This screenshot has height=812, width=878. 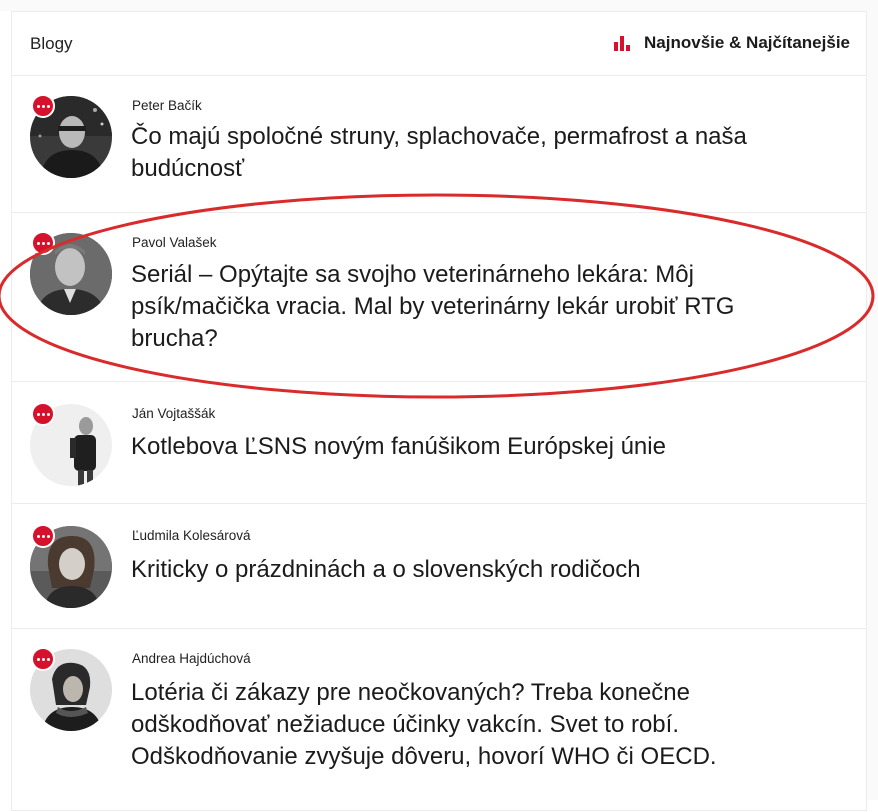 What do you see at coordinates (622, 43) in the screenshot?
I see `bar-chart-icon` at bounding box center [622, 43].